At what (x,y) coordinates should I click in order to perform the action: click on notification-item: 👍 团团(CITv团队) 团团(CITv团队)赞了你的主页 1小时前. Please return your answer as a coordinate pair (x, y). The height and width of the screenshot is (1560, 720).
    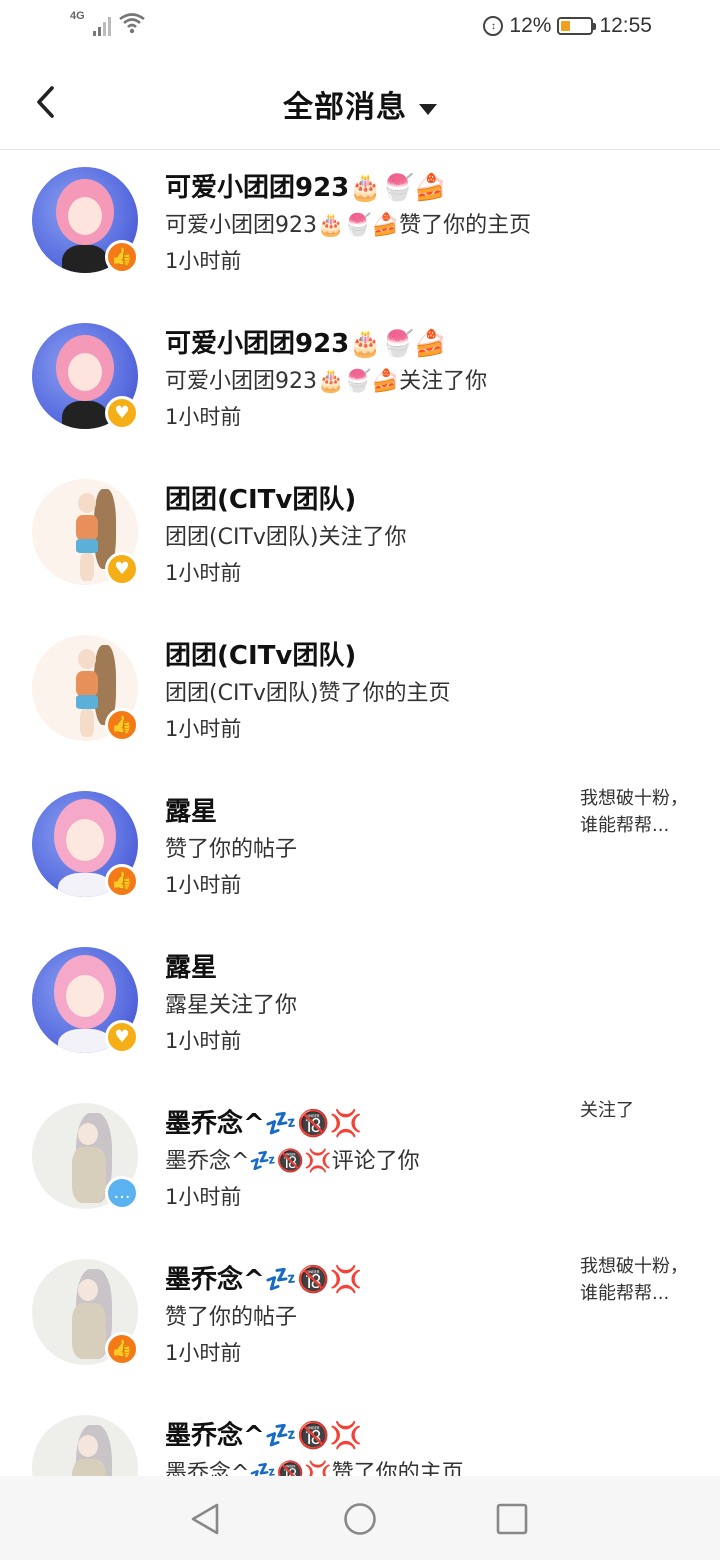
    Looking at the image, I should click on (360, 697).